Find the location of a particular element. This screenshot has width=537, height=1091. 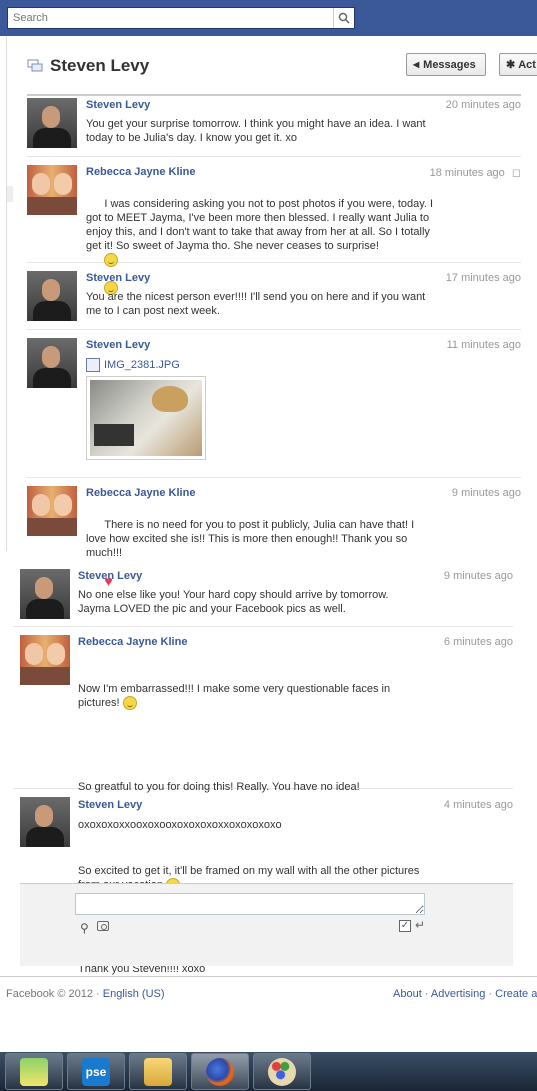

attachment-filename: IMG_2381.JPG is located at coordinates (142, 365).